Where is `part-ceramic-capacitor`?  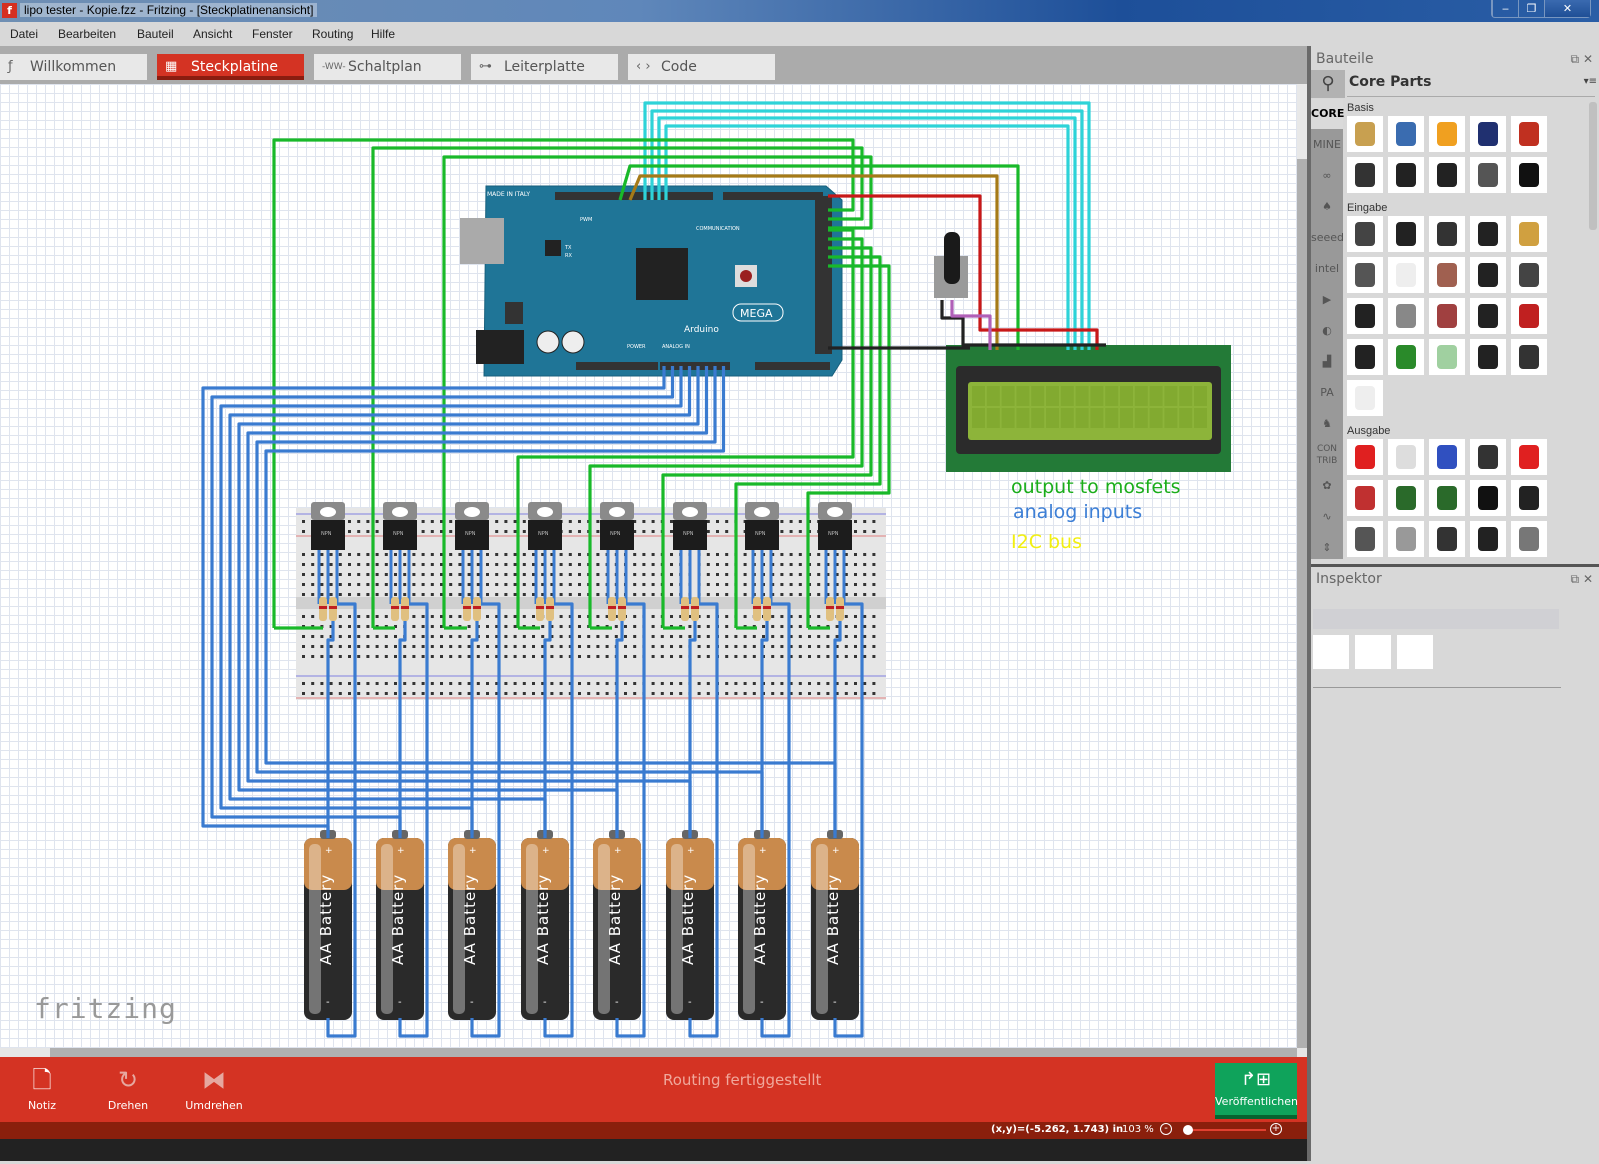 part-ceramic-capacitor is located at coordinates (1406, 134).